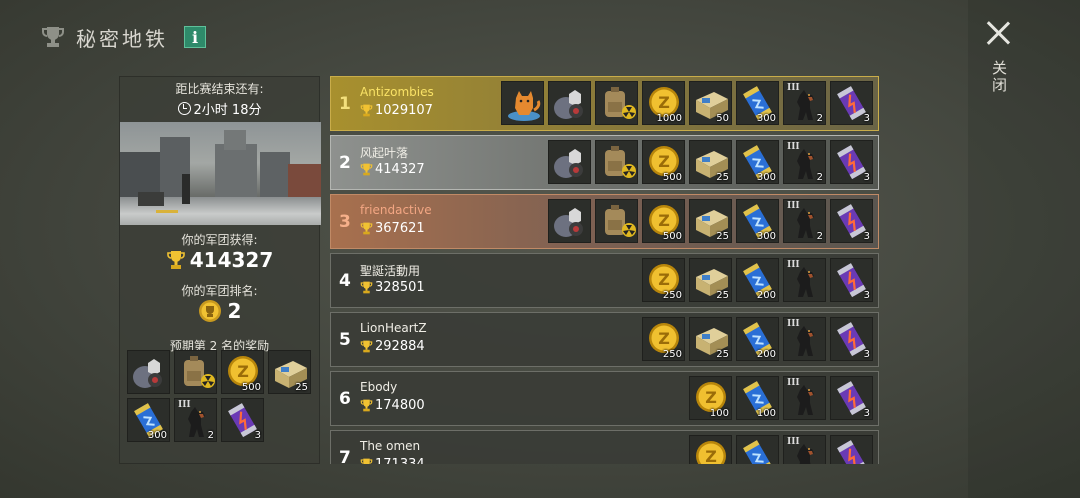 The width and height of the screenshot is (1080, 498). I want to click on close-icon, so click(998, 33).